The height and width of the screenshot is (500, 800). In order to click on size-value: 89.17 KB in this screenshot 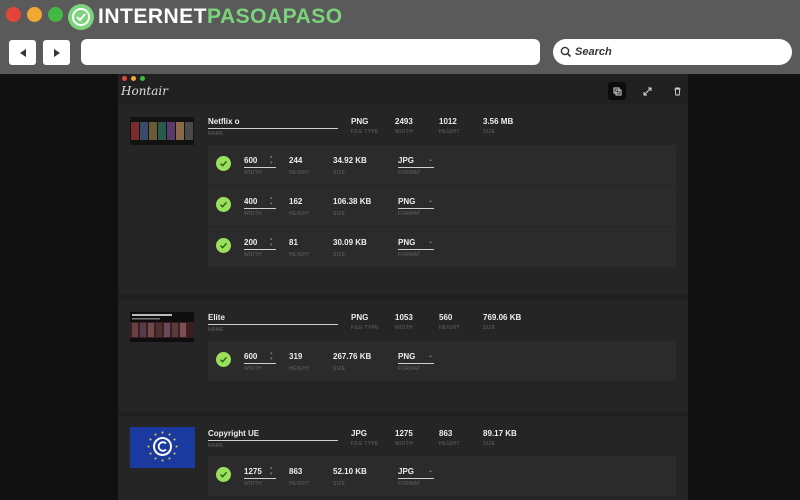, I will do `click(500, 433)`.